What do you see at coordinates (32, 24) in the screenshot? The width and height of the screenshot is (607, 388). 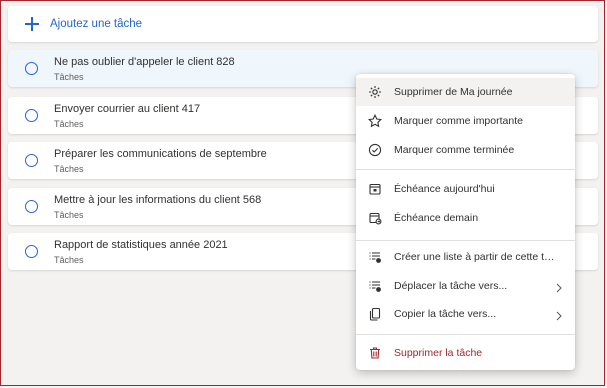 I see `plus-icon` at bounding box center [32, 24].